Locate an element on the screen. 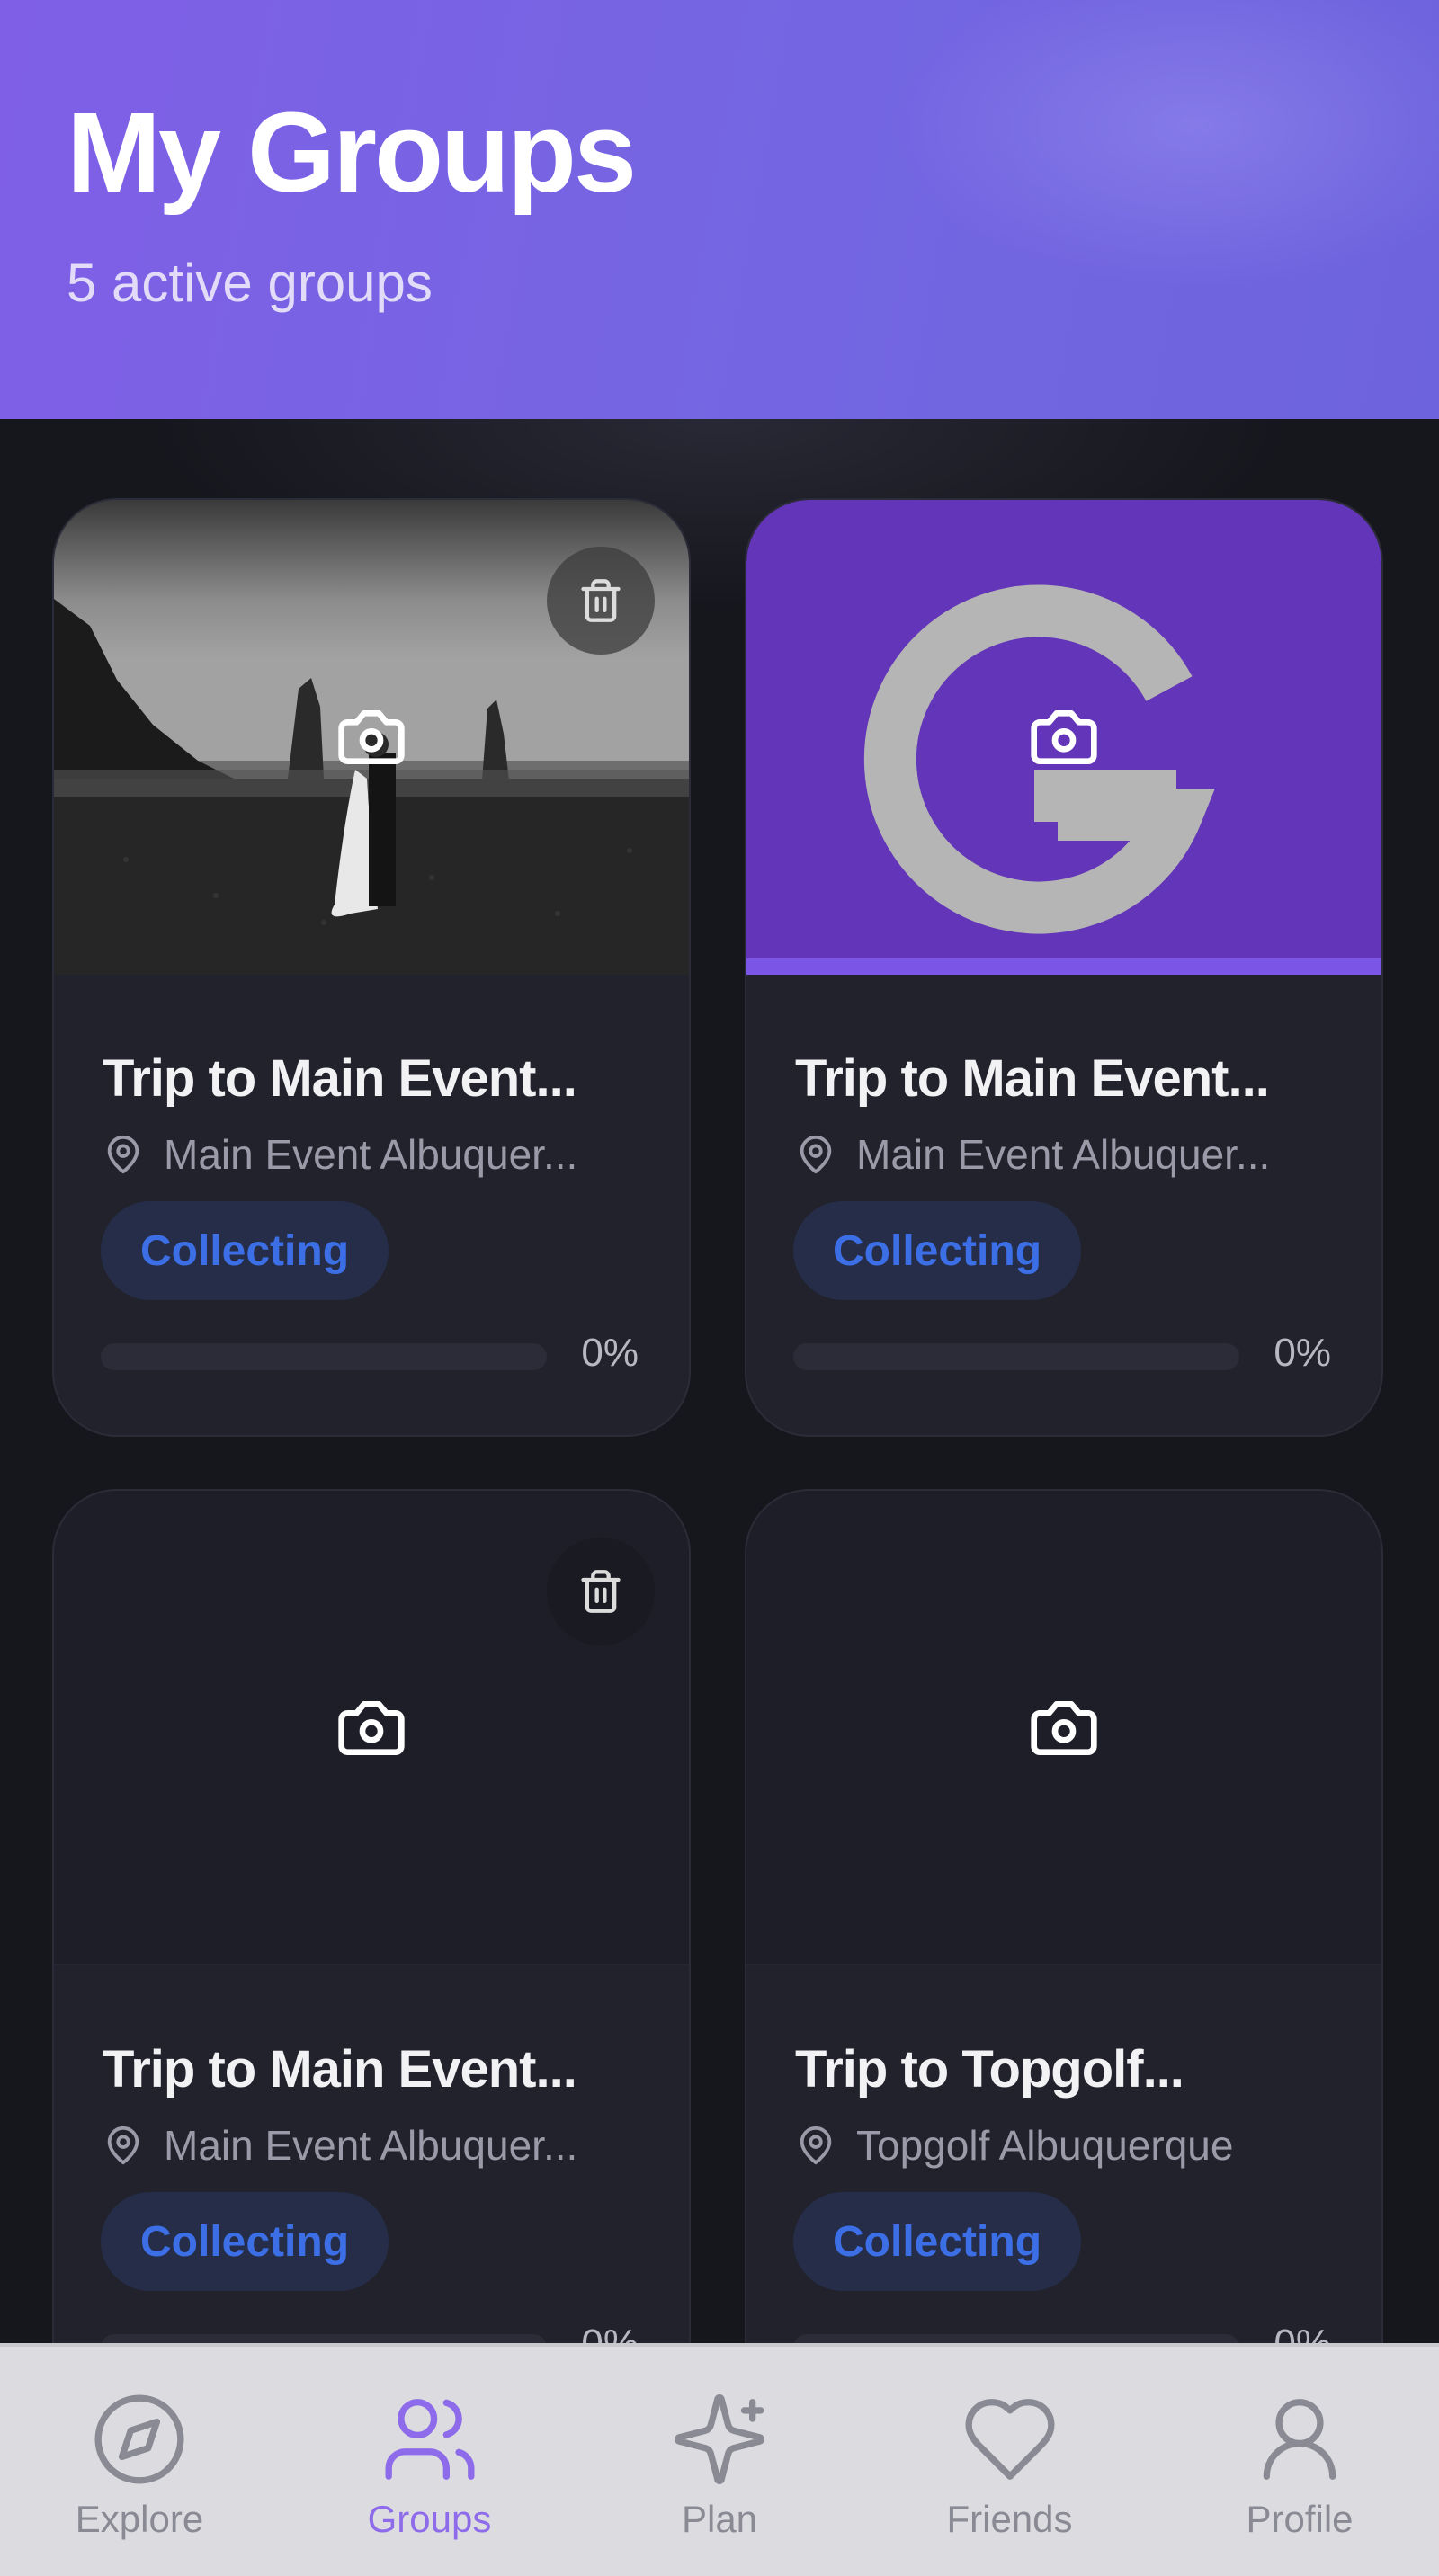  nav-item-plan: Plan is located at coordinates (719, 2462).